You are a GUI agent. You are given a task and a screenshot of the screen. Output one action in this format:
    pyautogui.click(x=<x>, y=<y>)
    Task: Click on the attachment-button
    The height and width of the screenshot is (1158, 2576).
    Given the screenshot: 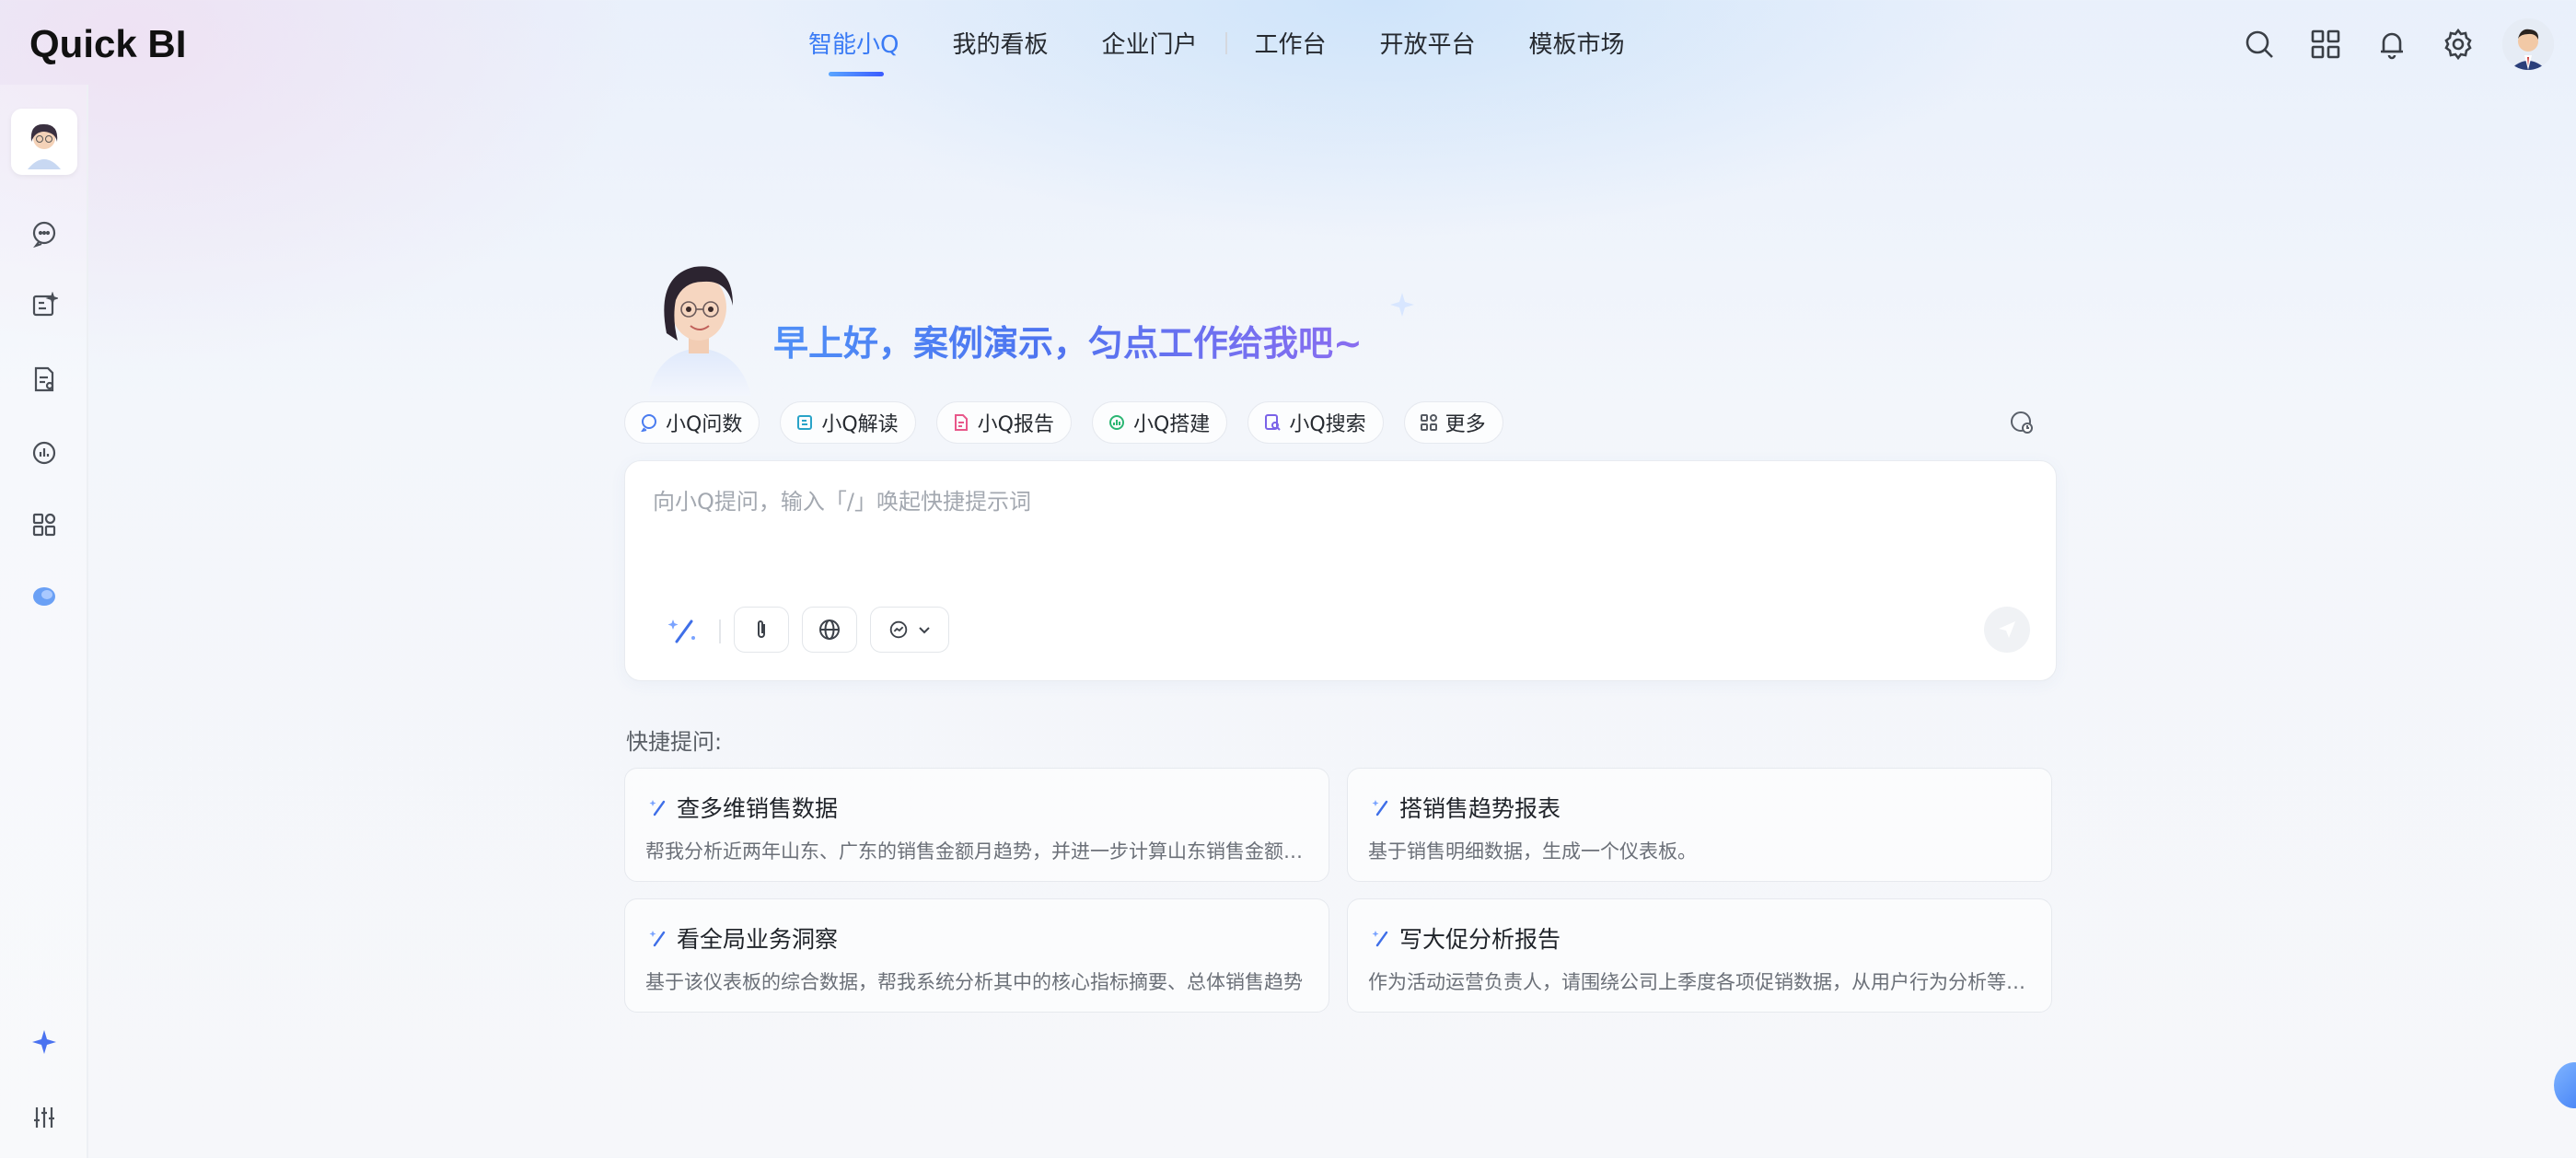 What is the action you would take?
    pyautogui.click(x=761, y=630)
    